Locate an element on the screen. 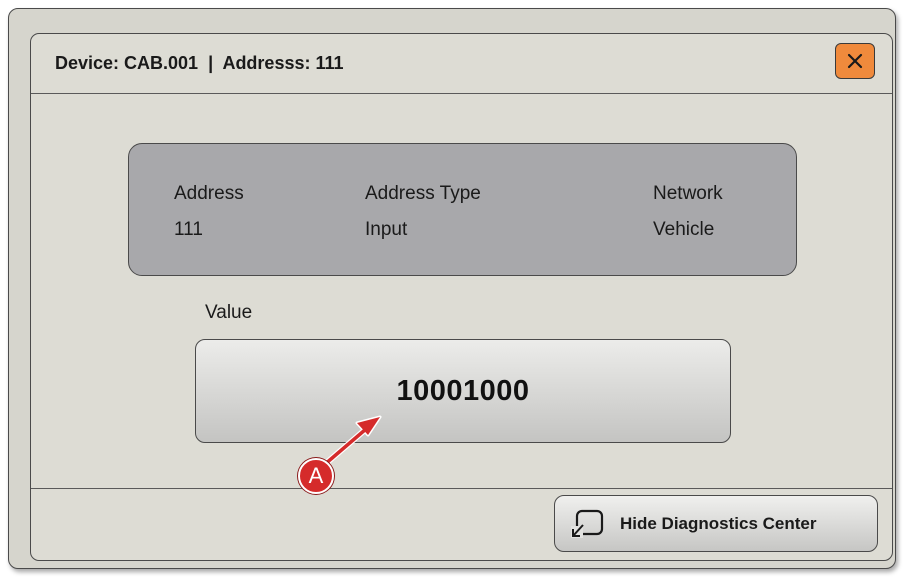  value-label: Value is located at coordinates (229, 312).